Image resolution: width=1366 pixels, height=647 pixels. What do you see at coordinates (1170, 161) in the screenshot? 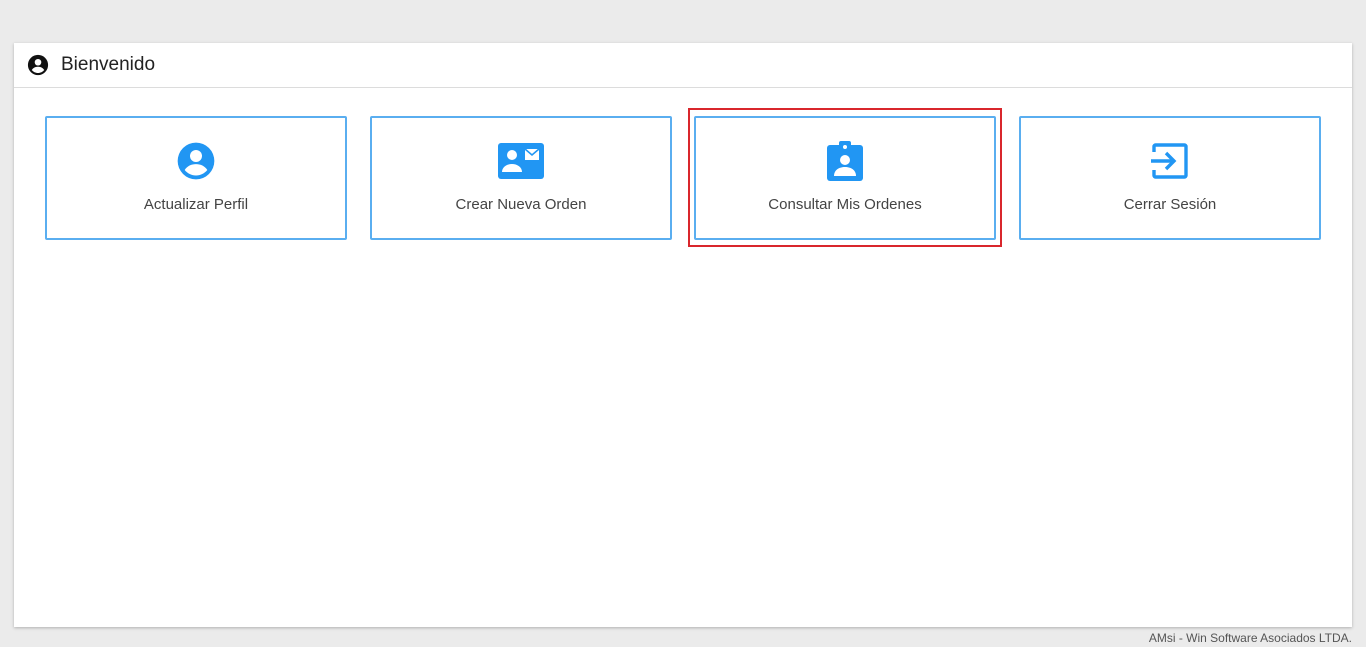
I see `exit-to-app-icon` at bounding box center [1170, 161].